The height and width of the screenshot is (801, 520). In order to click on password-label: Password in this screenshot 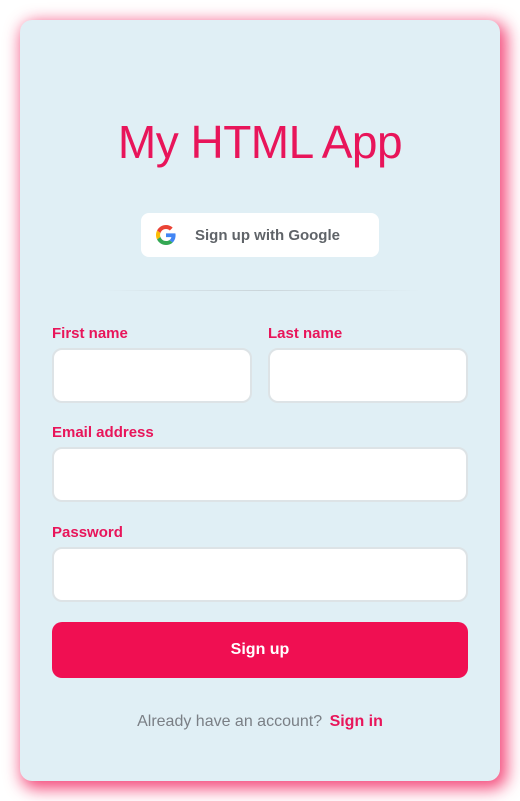, I will do `click(87, 532)`.